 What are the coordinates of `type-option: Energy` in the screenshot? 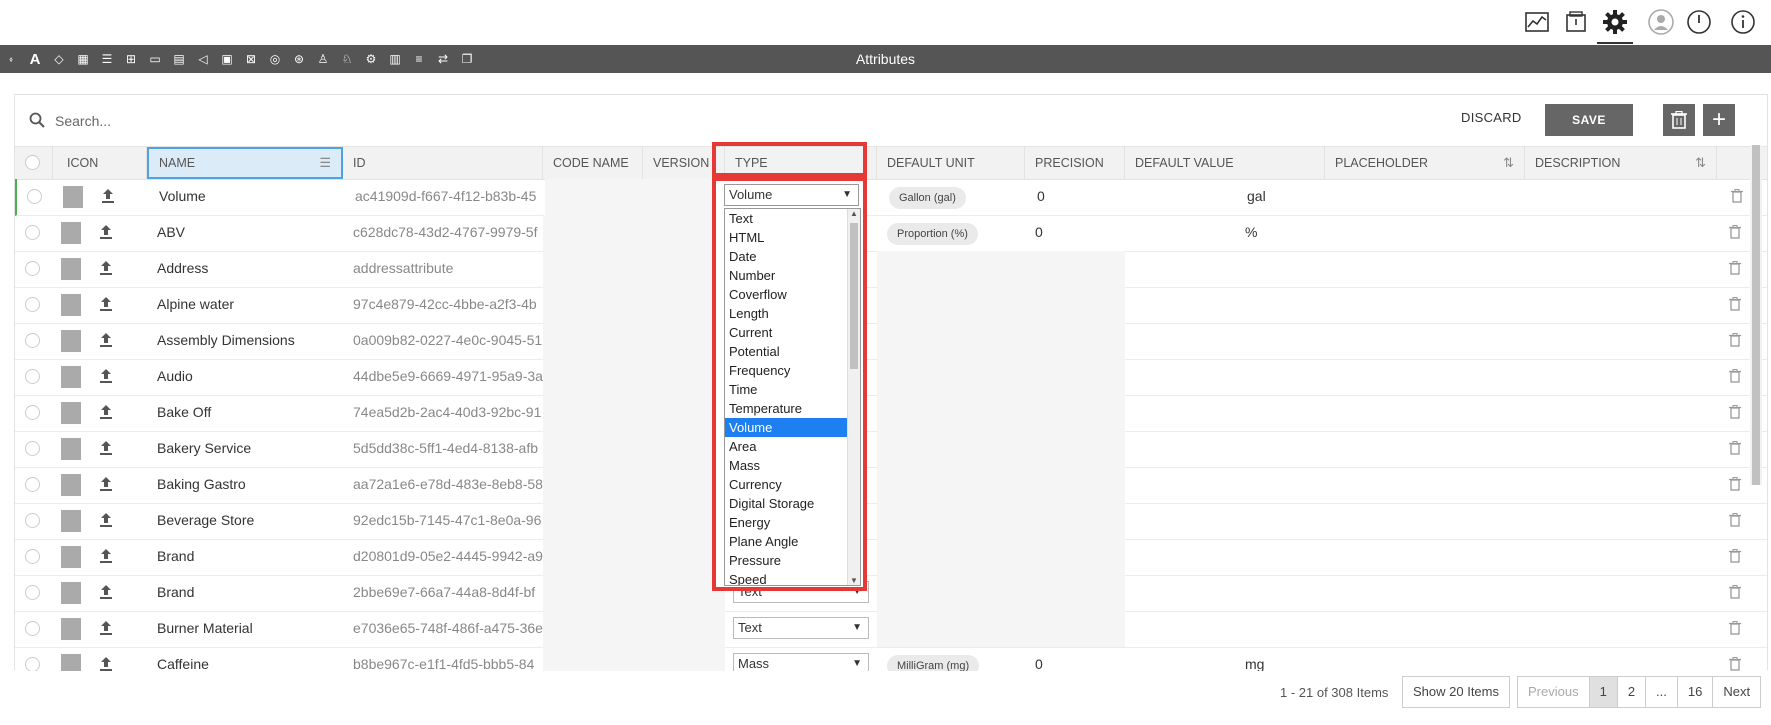 It's located at (787, 522).